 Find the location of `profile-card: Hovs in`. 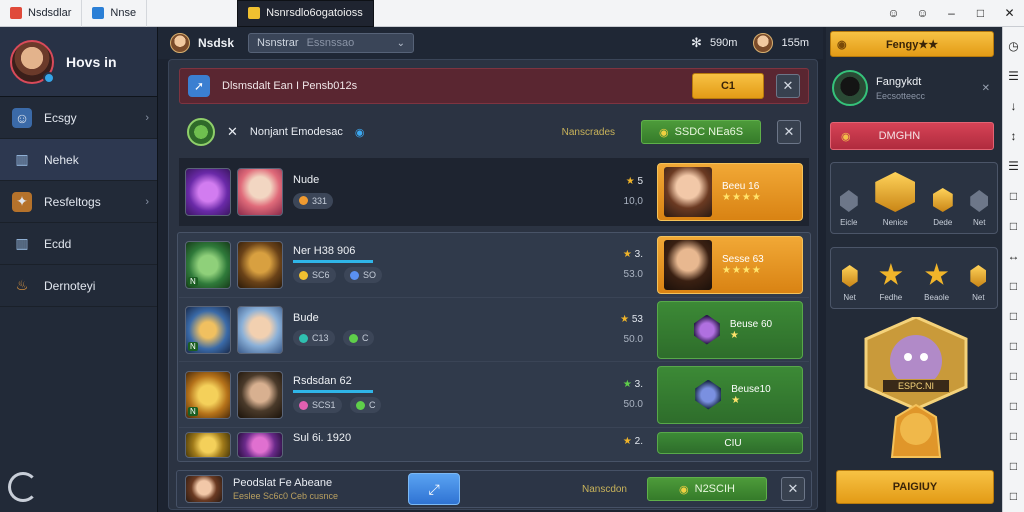

profile-card: Hovs in is located at coordinates (78, 62).